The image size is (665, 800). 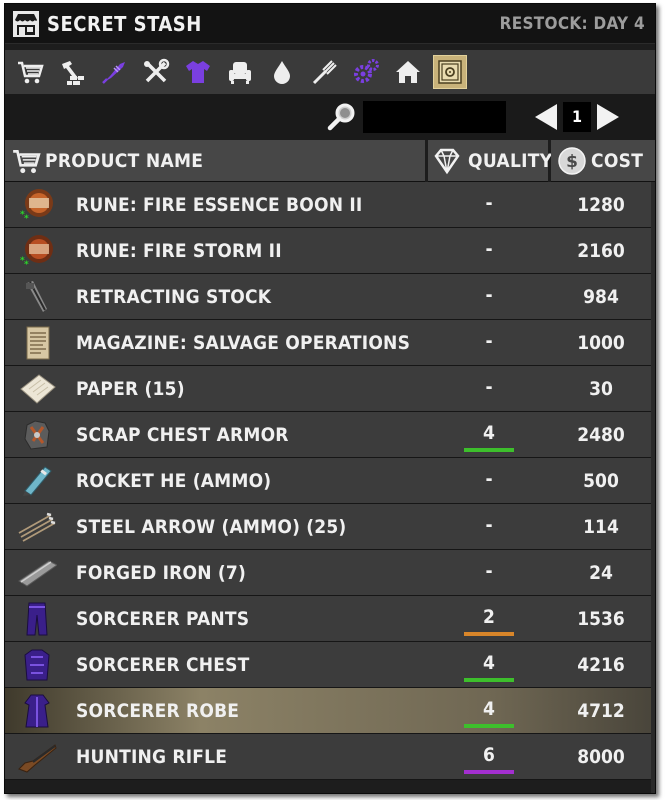 What do you see at coordinates (215, 161) in the screenshot?
I see `column-header-name: PRODUCT NAME` at bounding box center [215, 161].